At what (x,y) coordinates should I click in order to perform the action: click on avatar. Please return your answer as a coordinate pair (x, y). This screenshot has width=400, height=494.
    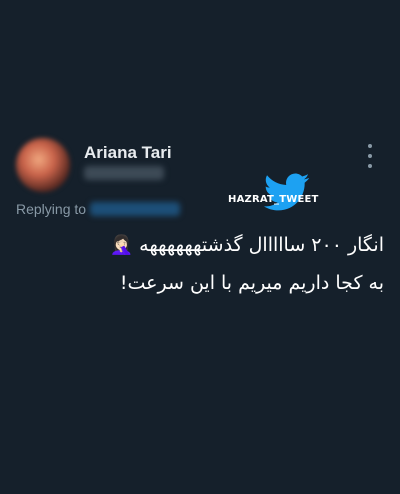
    Looking at the image, I should click on (43, 165).